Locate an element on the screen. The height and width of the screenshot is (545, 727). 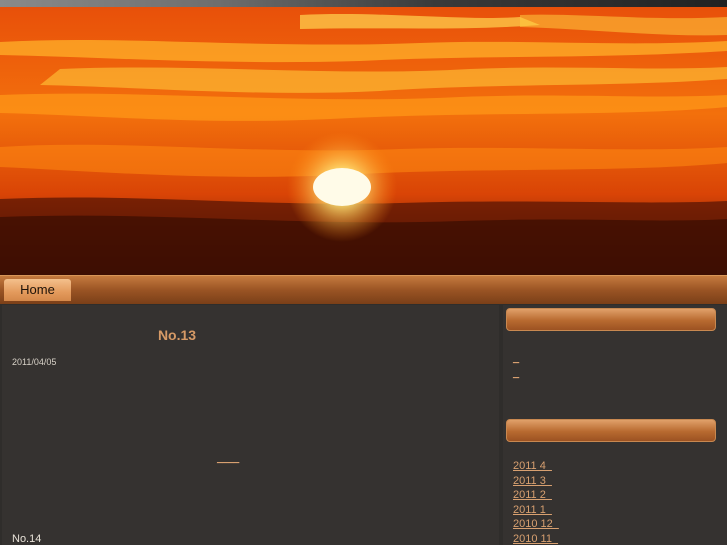
archive-link-2011-3: 2011 3 is located at coordinates (532, 481).